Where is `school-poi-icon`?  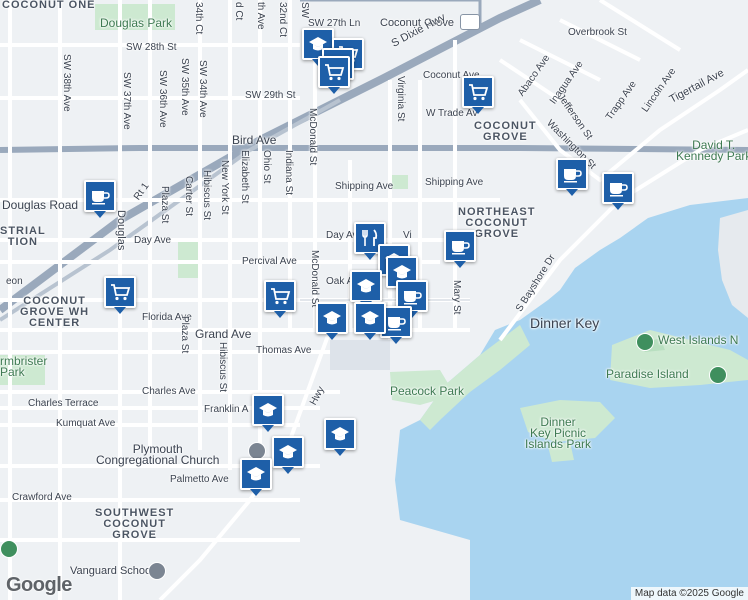 school-poi-icon is located at coordinates (157, 571).